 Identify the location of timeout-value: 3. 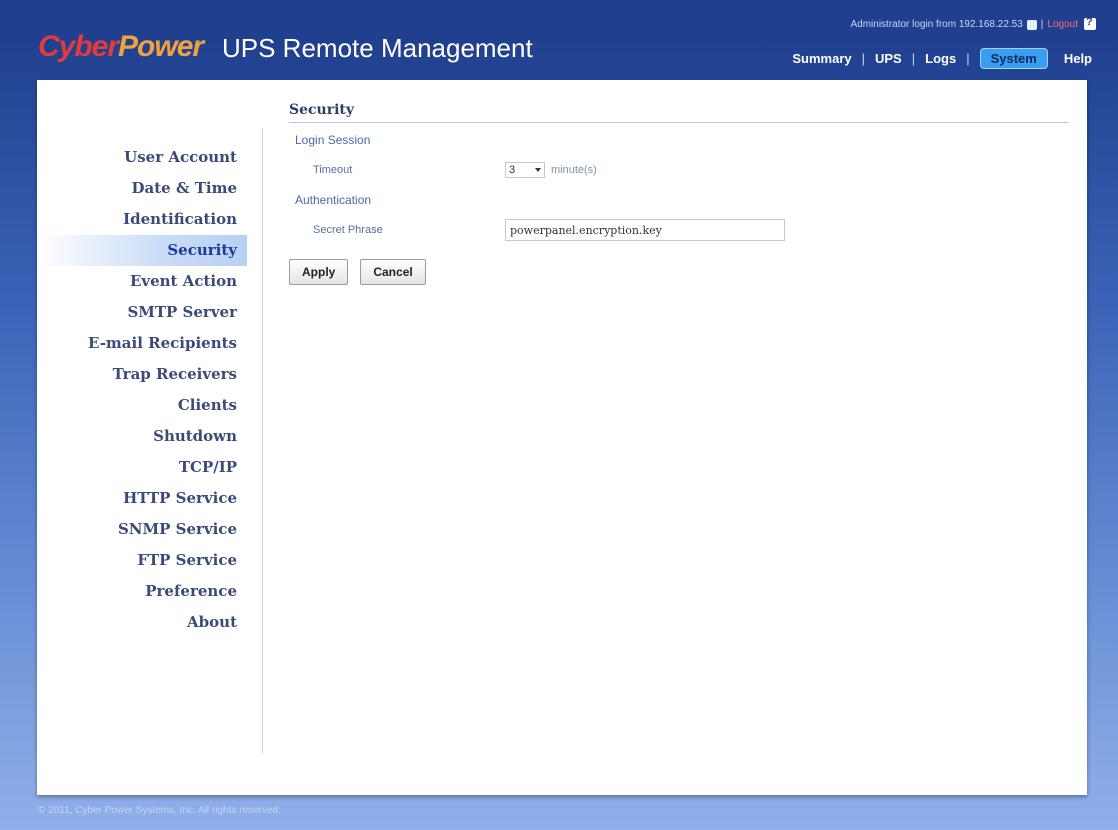
(512, 170).